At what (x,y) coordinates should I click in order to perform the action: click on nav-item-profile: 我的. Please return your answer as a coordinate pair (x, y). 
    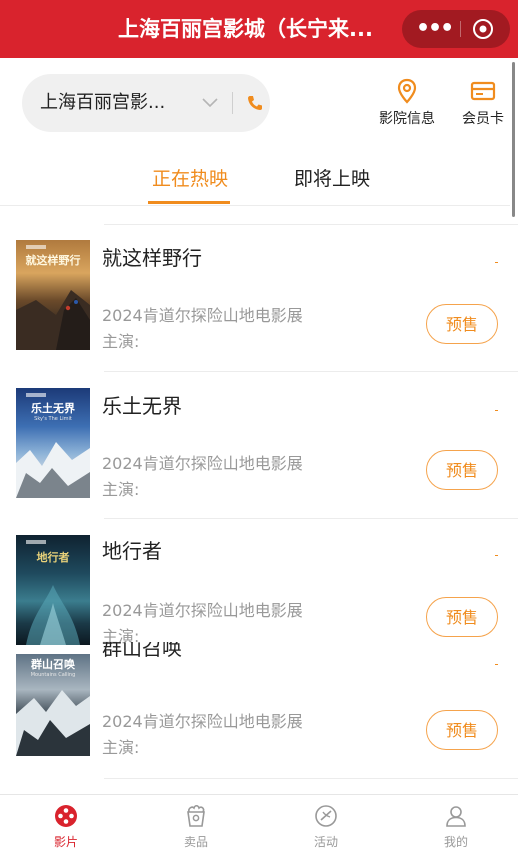
    Looking at the image, I should click on (456, 831).